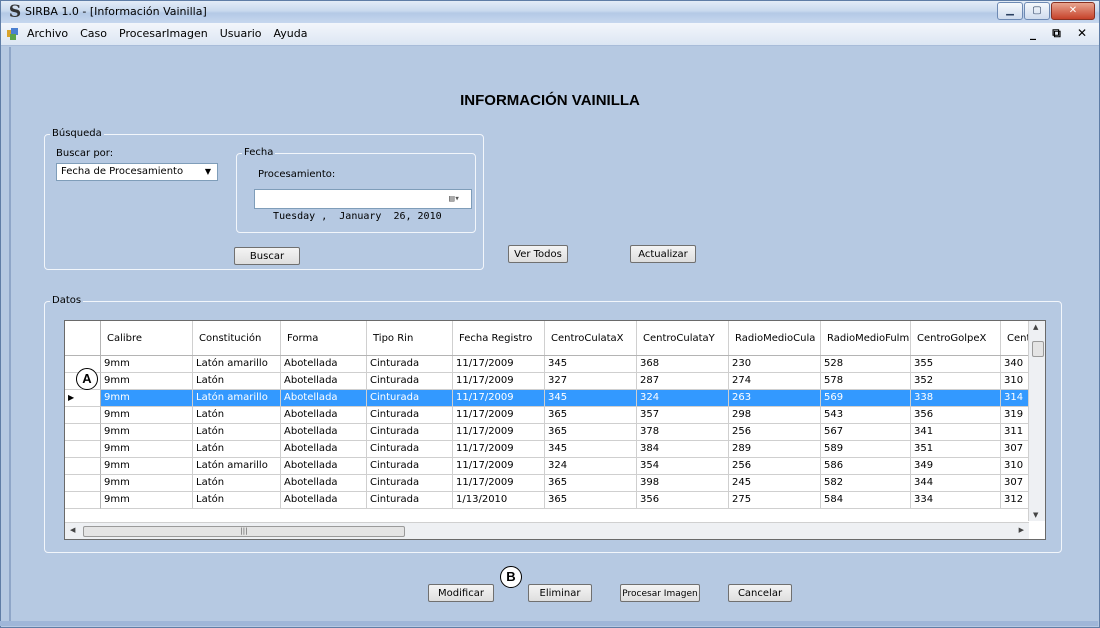  What do you see at coordinates (956, 432) in the screenshot?
I see `table-cell: 341` at bounding box center [956, 432].